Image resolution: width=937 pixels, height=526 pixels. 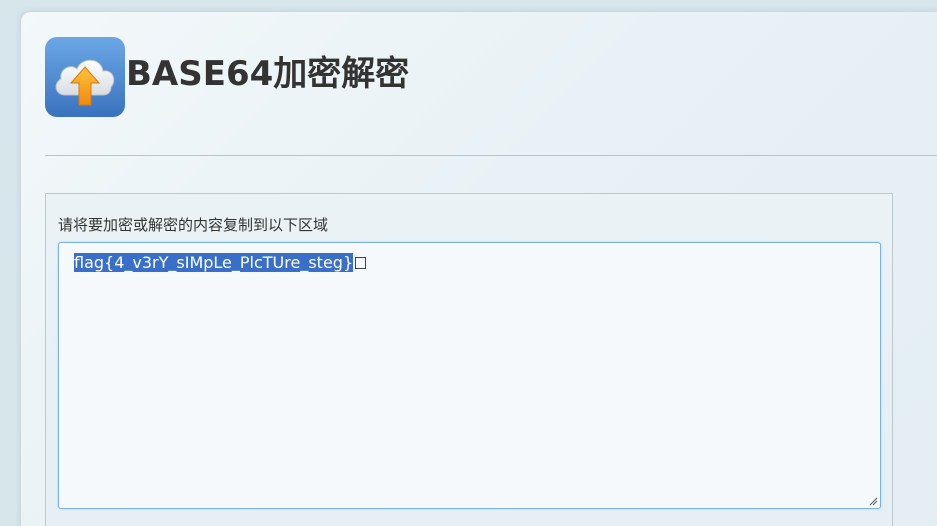 I want to click on cloud-upload-icon, so click(x=85, y=77).